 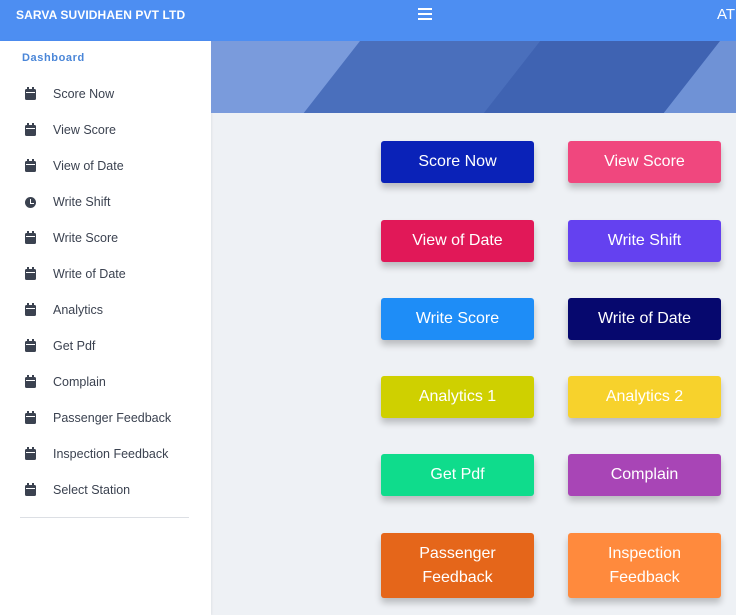 I want to click on sidebar-item-write-shift: Write Shift, so click(x=105, y=202).